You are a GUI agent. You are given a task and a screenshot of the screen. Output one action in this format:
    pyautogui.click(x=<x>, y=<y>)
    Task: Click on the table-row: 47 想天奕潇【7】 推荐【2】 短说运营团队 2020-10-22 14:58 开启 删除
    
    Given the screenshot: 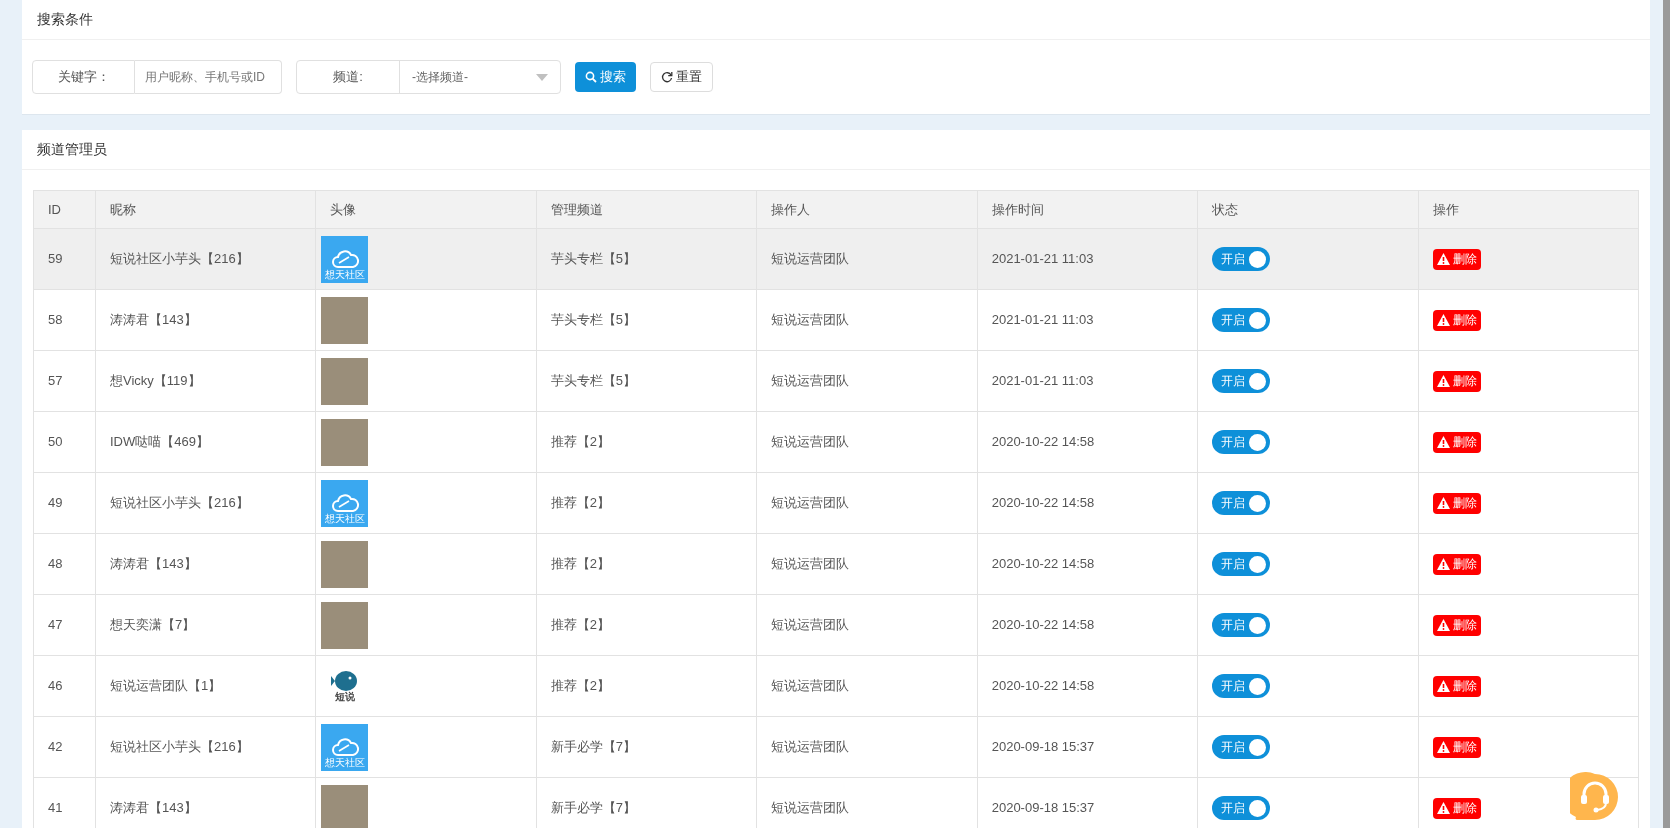 What is the action you would take?
    pyautogui.click(x=836, y=625)
    